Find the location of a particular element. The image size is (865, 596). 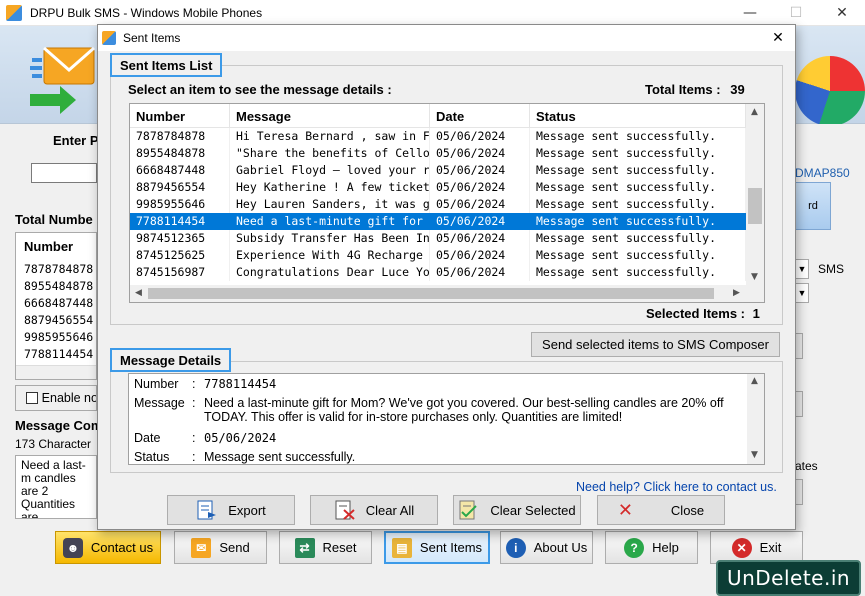

sent-items-list-label: Sent Items List is located at coordinates (166, 65).